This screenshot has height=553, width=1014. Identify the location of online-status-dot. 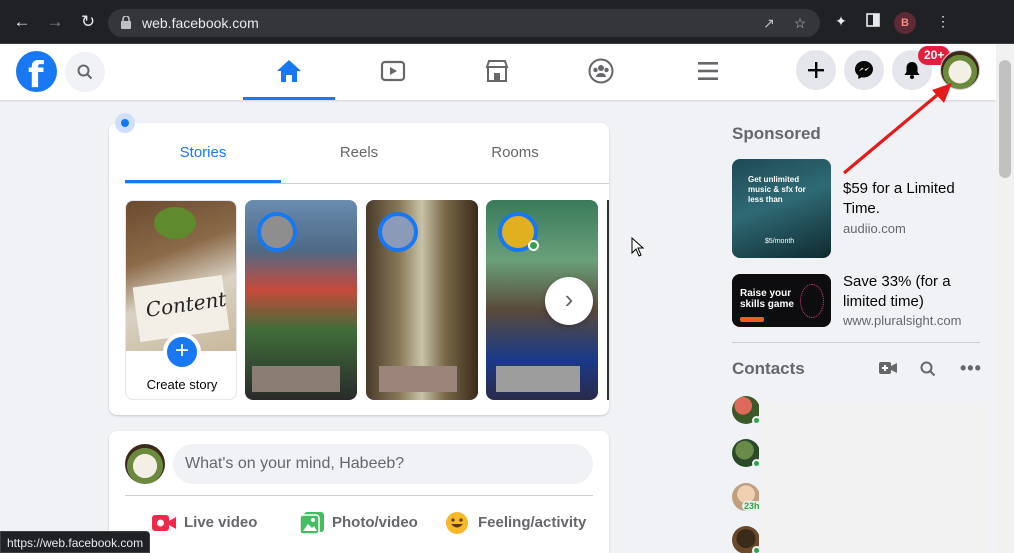
(533, 245).